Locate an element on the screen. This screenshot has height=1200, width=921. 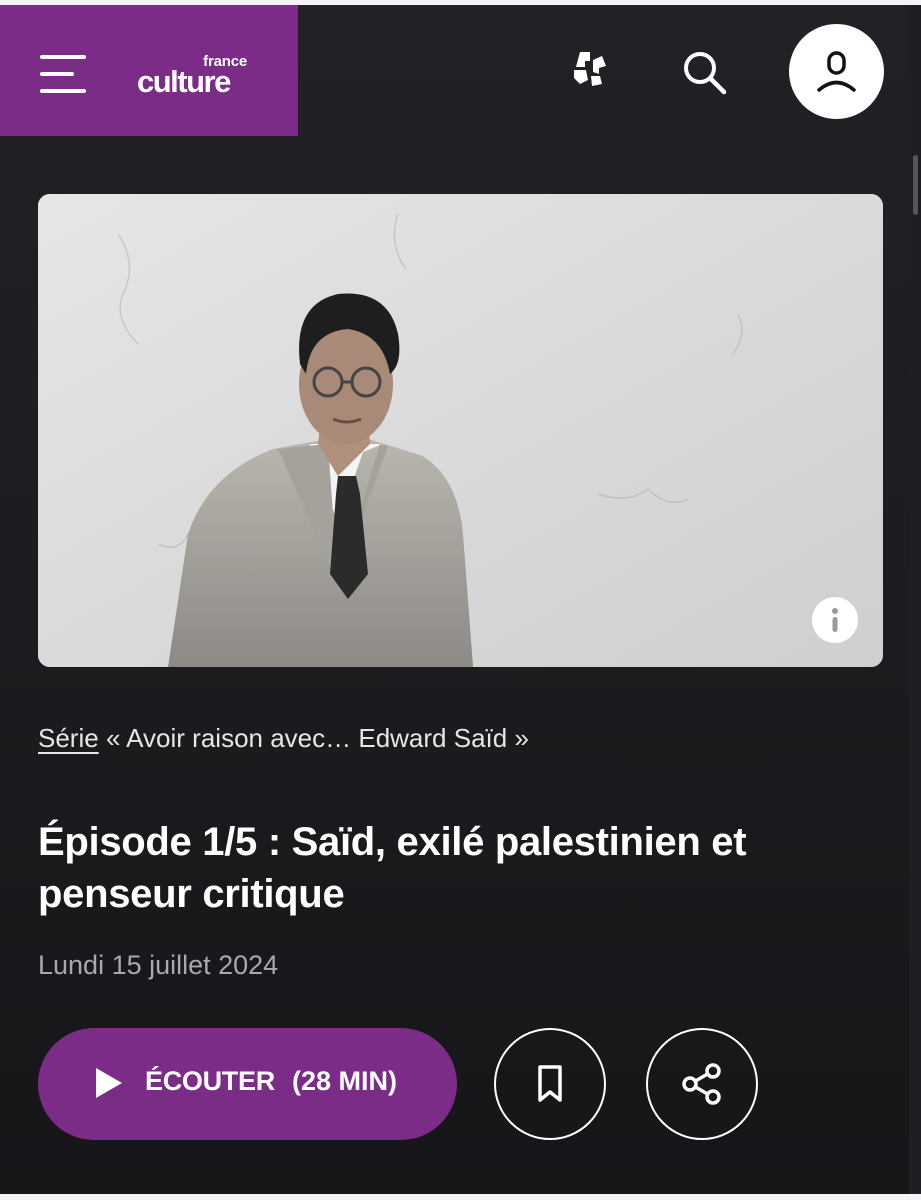
info-button is located at coordinates (835, 620).